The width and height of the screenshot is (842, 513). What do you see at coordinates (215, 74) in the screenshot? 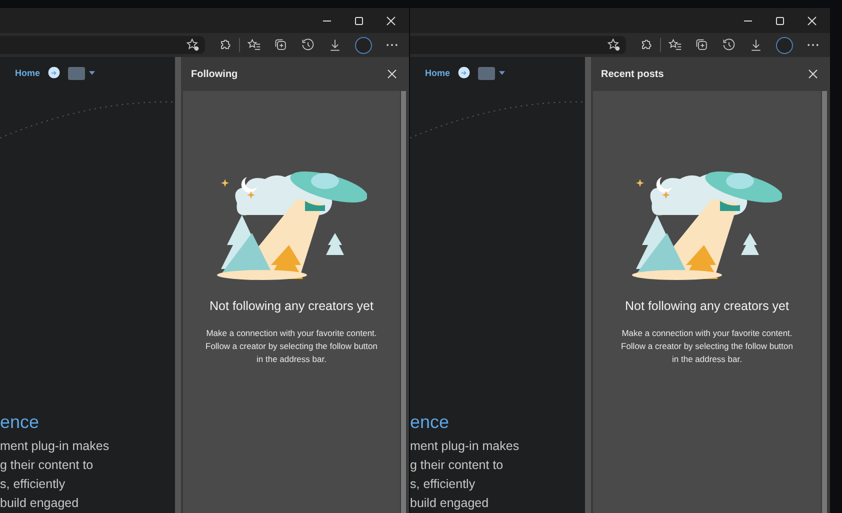
I see `panel-title: Following` at bounding box center [215, 74].